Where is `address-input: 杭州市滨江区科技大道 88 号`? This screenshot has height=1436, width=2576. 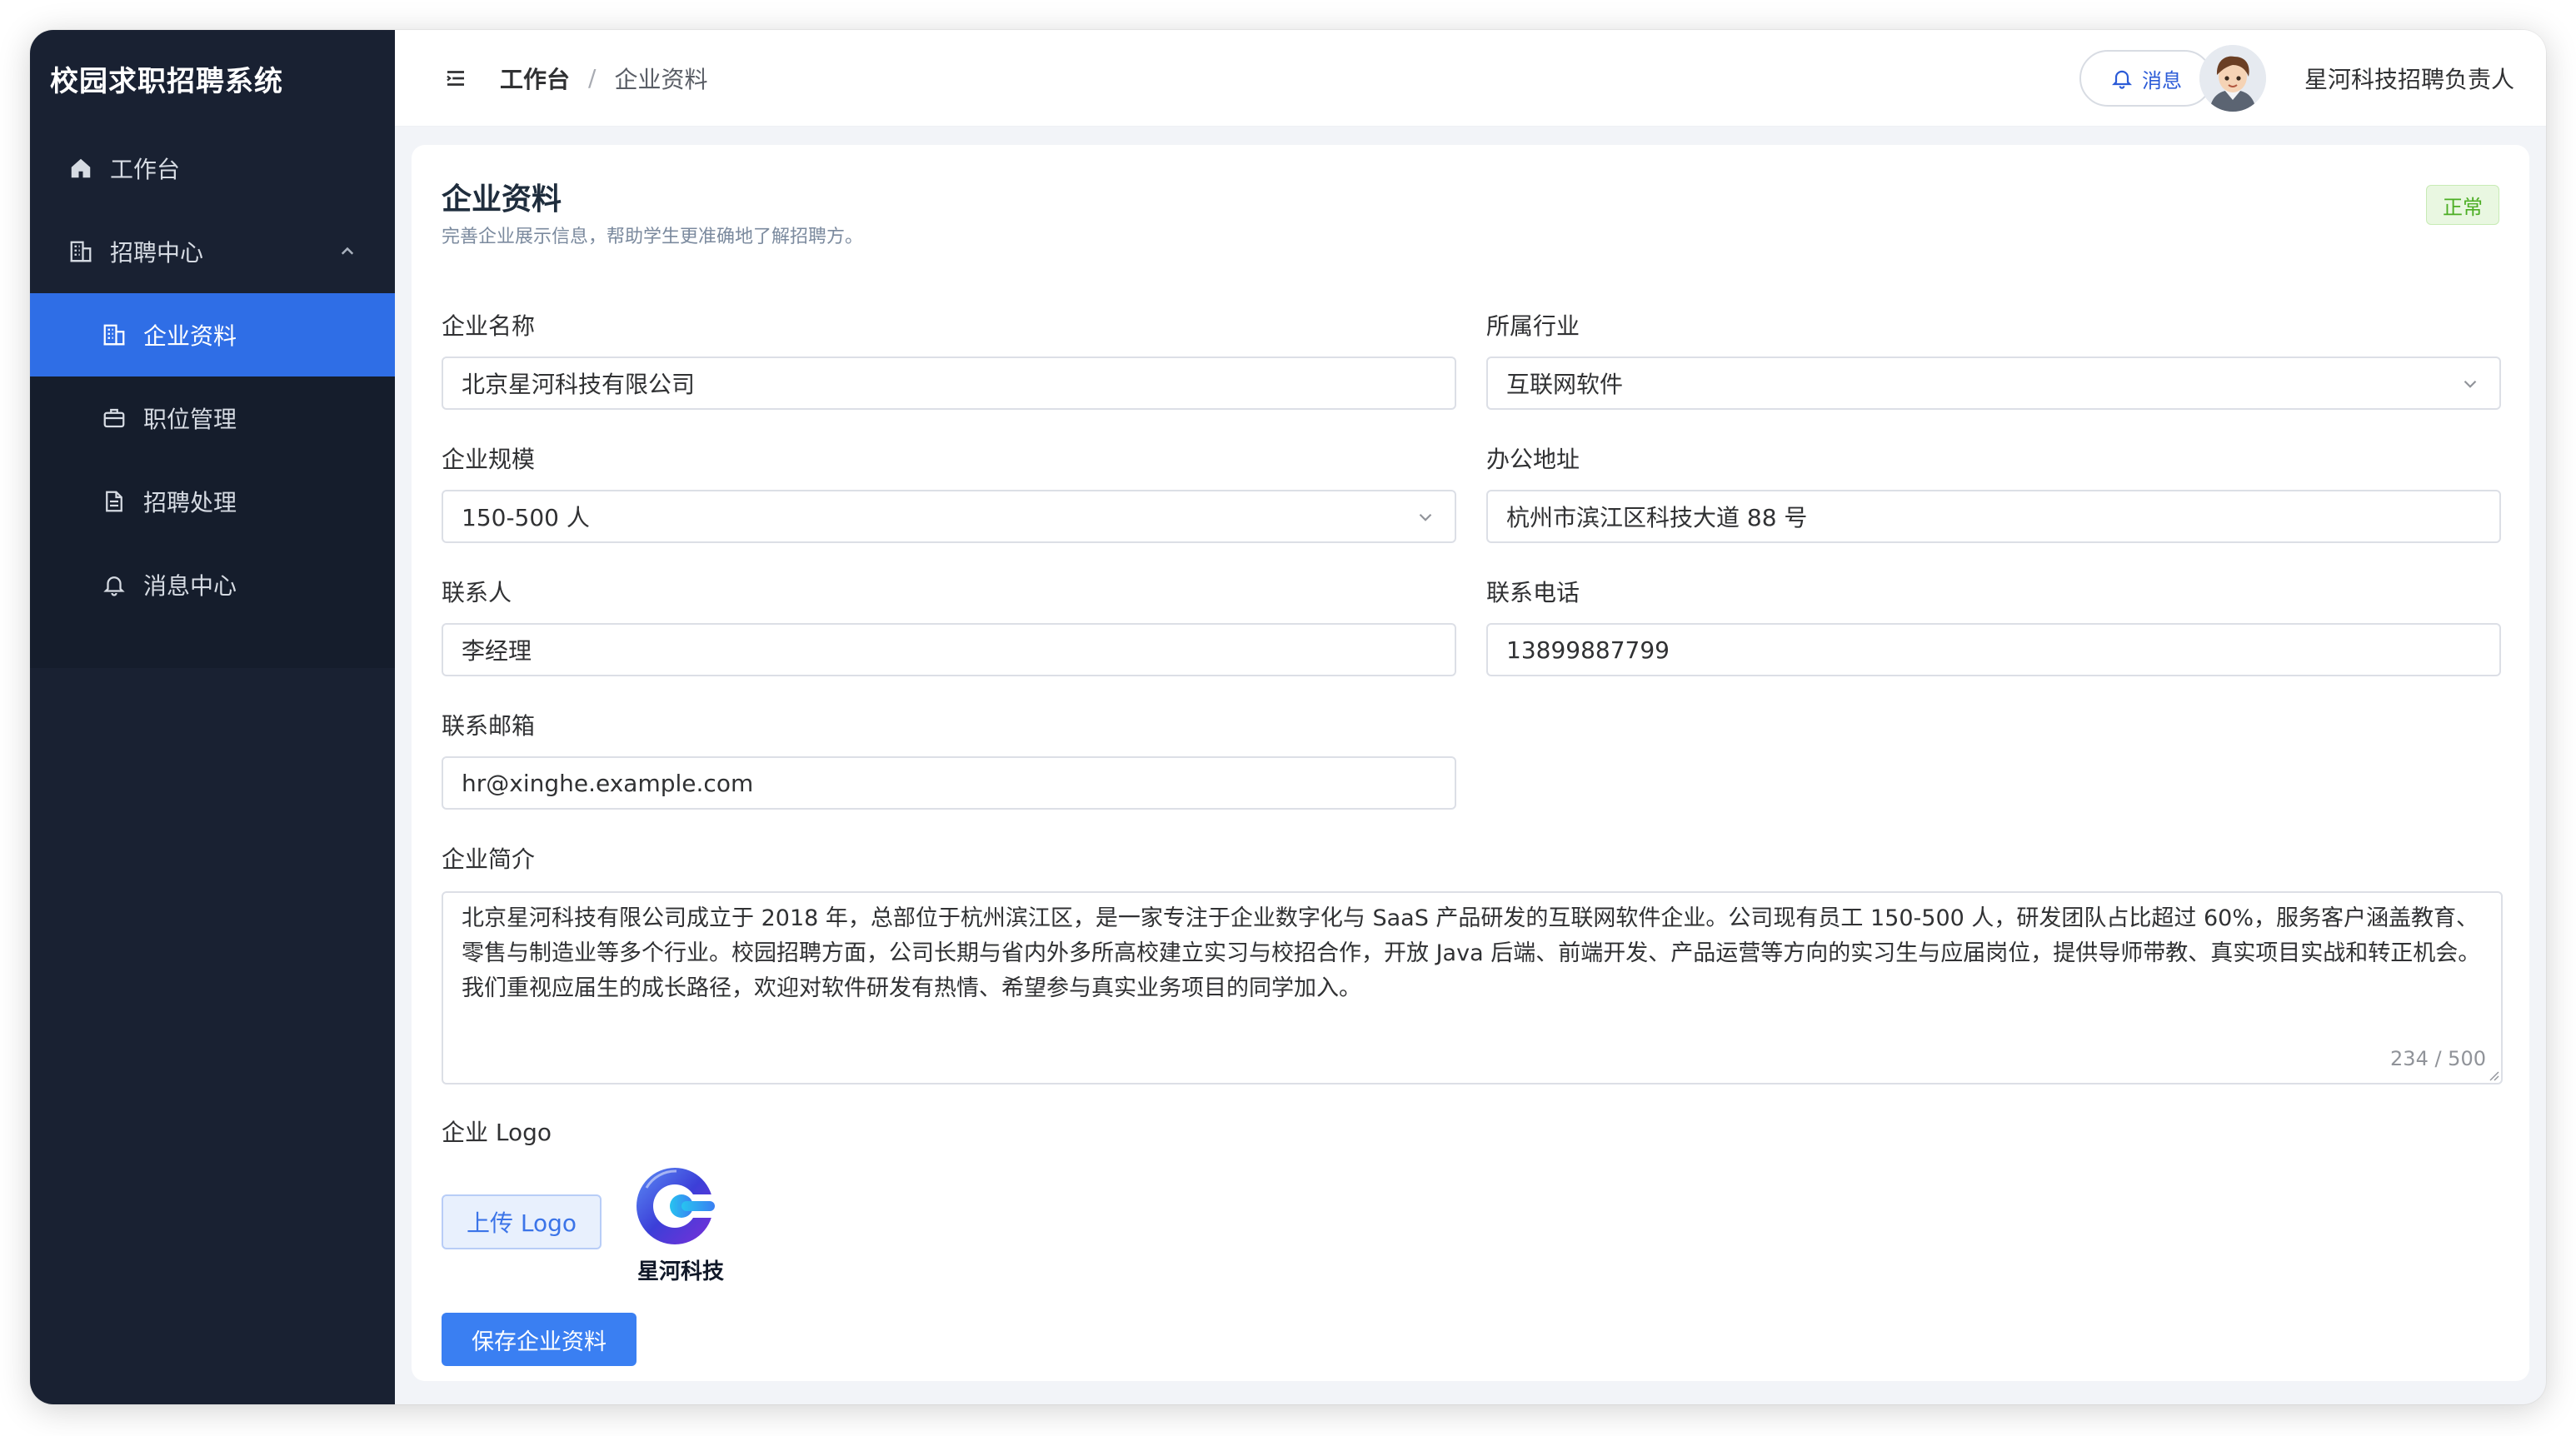
address-input: 杭州市滨江区科技大道 88 号 is located at coordinates (1993, 516).